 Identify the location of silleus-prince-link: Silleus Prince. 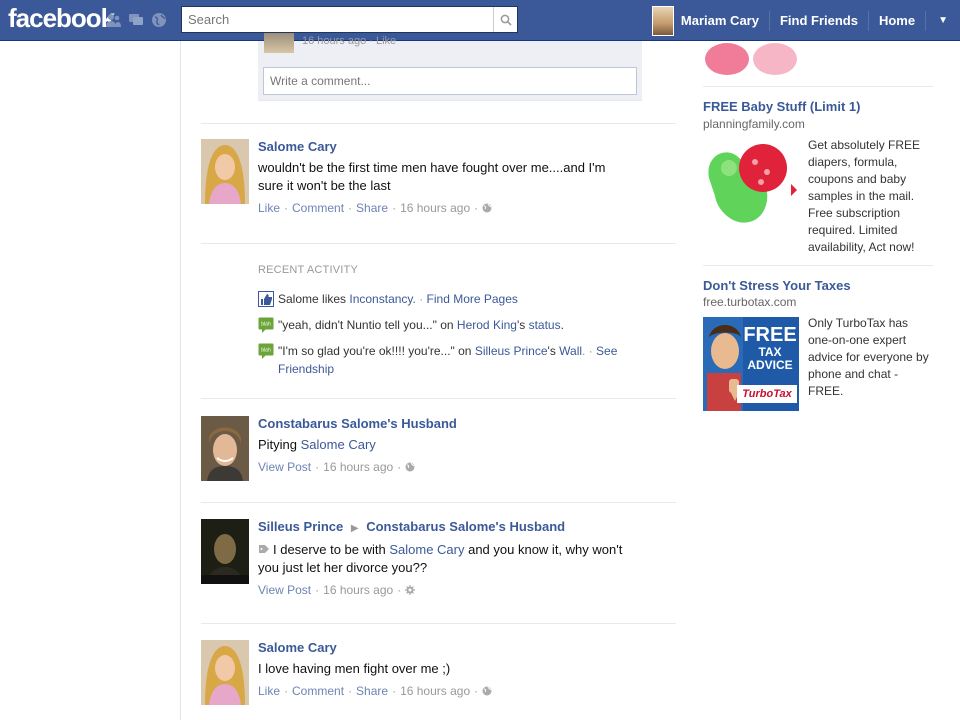
(511, 351).